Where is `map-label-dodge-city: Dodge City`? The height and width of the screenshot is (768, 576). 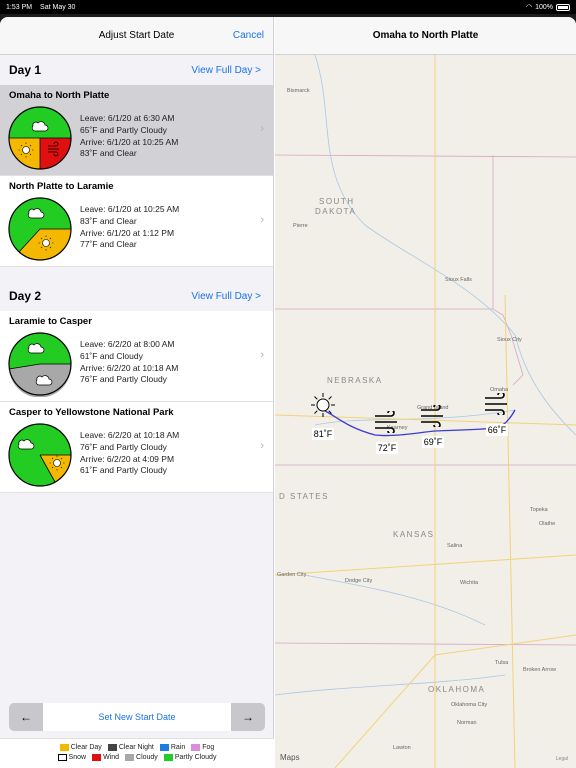 map-label-dodge-city: Dodge City is located at coordinates (359, 581).